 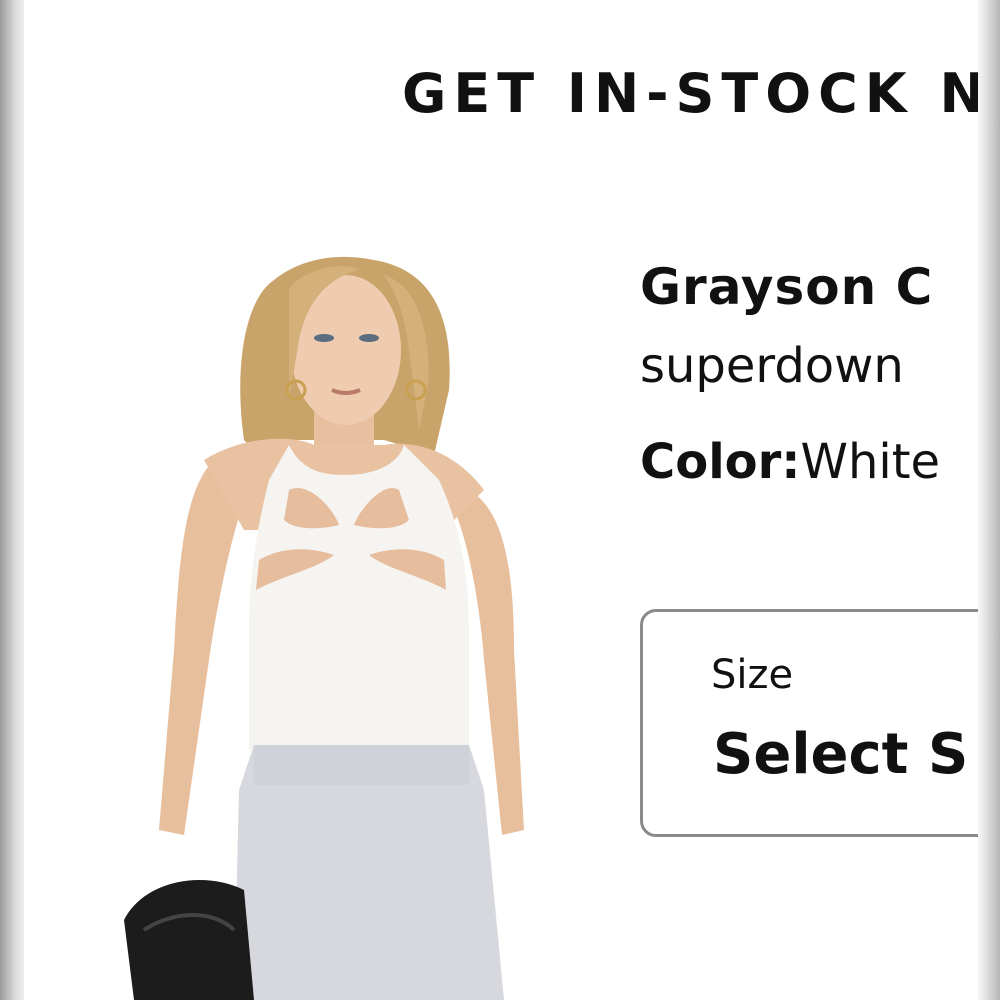 What do you see at coordinates (841, 754) in the screenshot?
I see `size-select-value: Select S` at bounding box center [841, 754].